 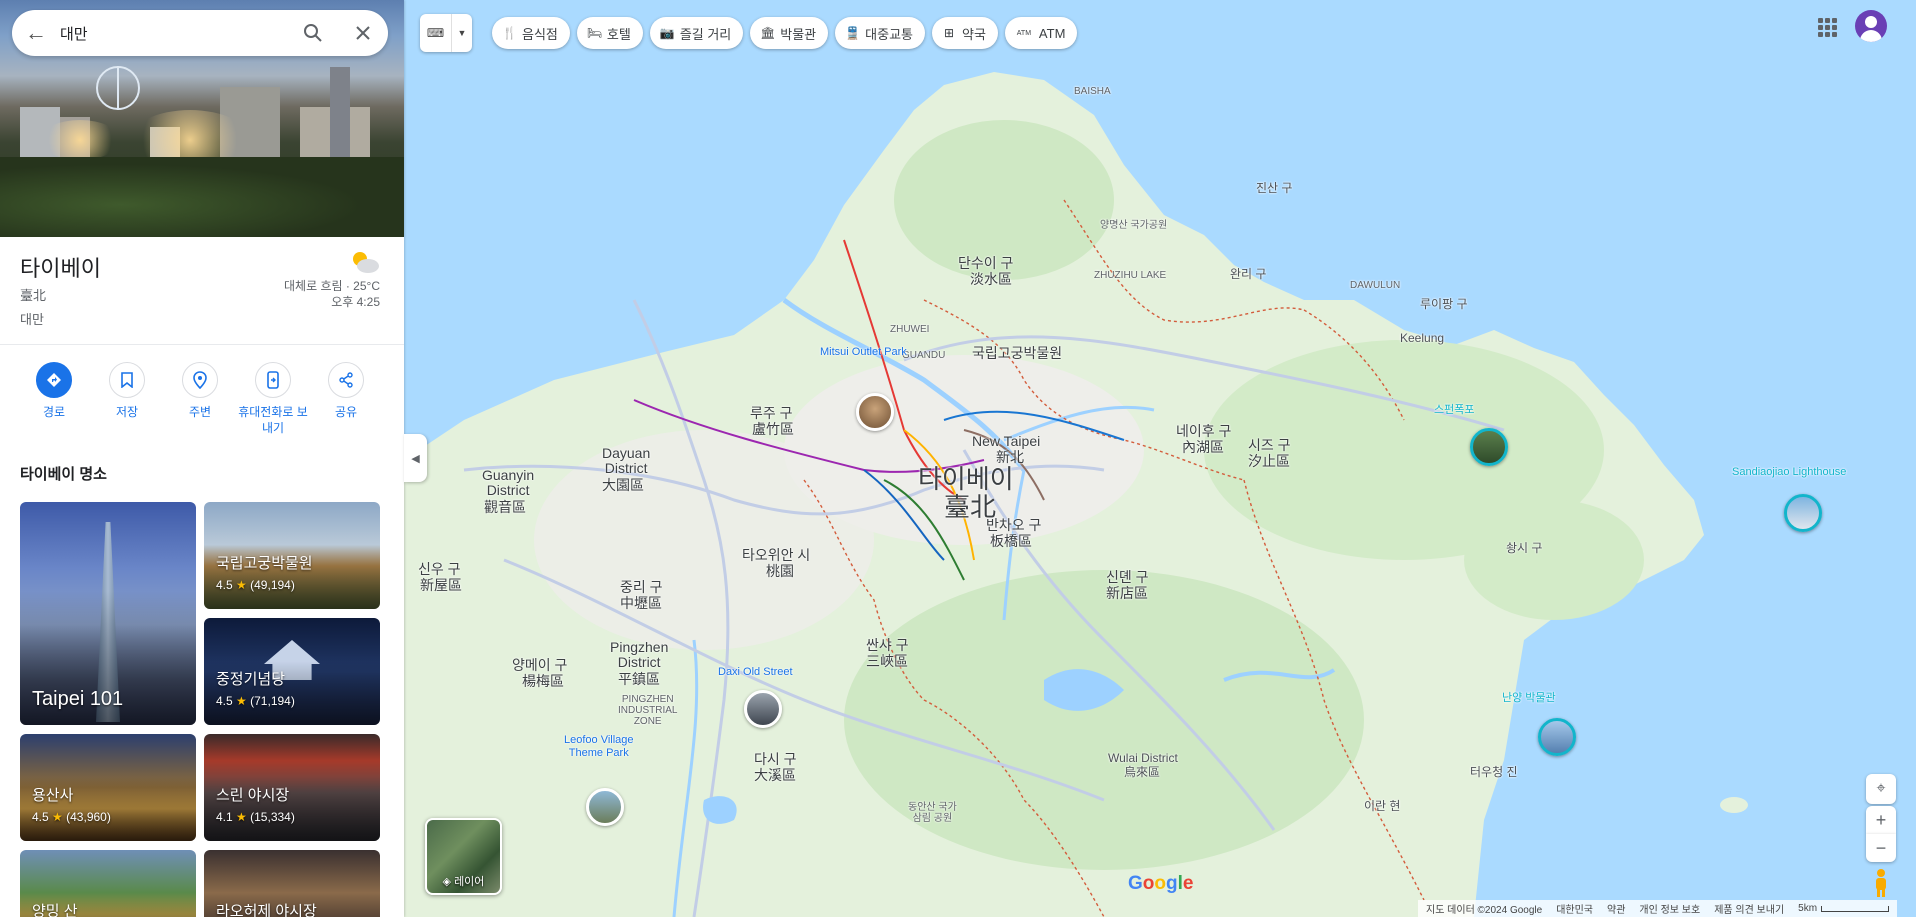 I want to click on footer-country: 대한민국, so click(x=1574, y=908).